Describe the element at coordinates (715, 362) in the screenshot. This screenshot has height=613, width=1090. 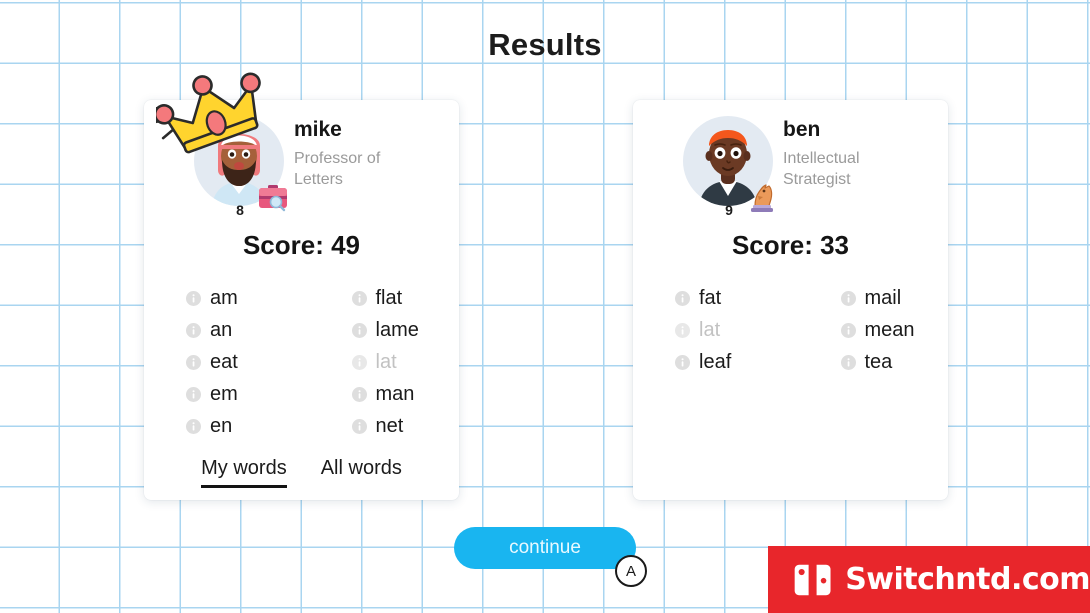
I see `word-text: leaf` at that location.